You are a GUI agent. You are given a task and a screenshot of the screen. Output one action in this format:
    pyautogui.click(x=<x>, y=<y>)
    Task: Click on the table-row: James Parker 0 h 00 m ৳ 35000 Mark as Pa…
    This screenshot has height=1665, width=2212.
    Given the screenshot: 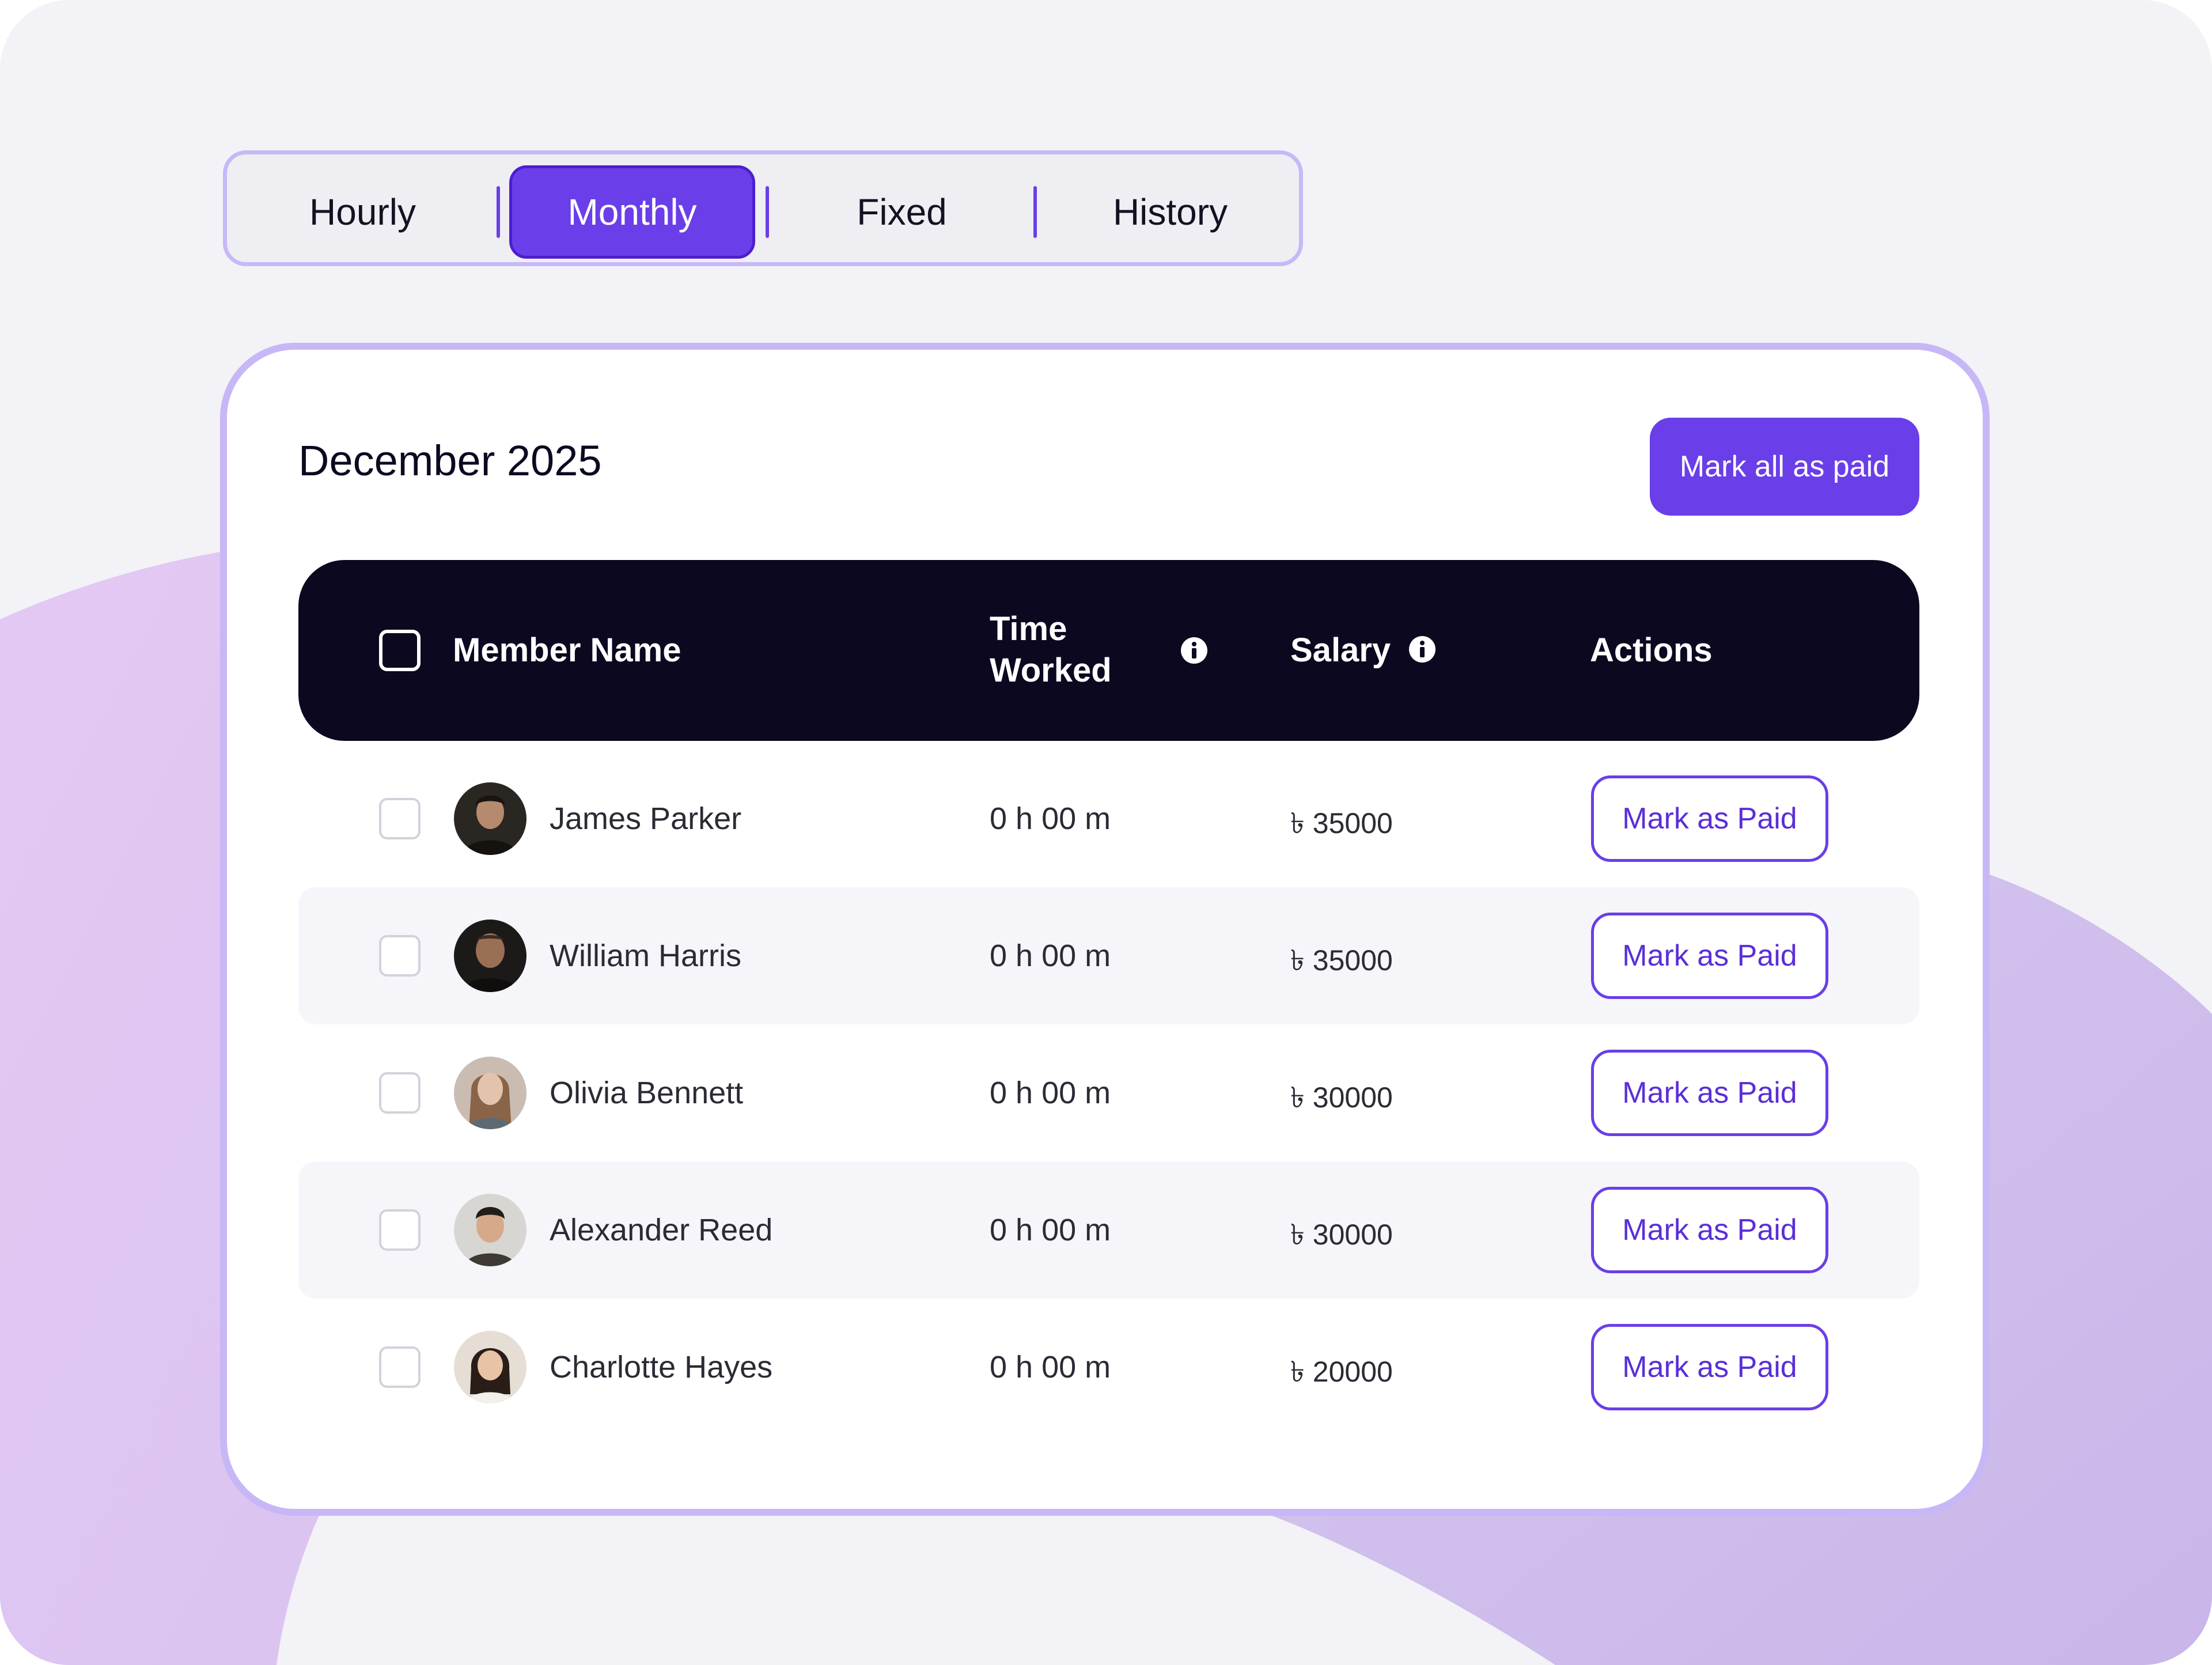 What is the action you would take?
    pyautogui.click(x=1108, y=818)
    